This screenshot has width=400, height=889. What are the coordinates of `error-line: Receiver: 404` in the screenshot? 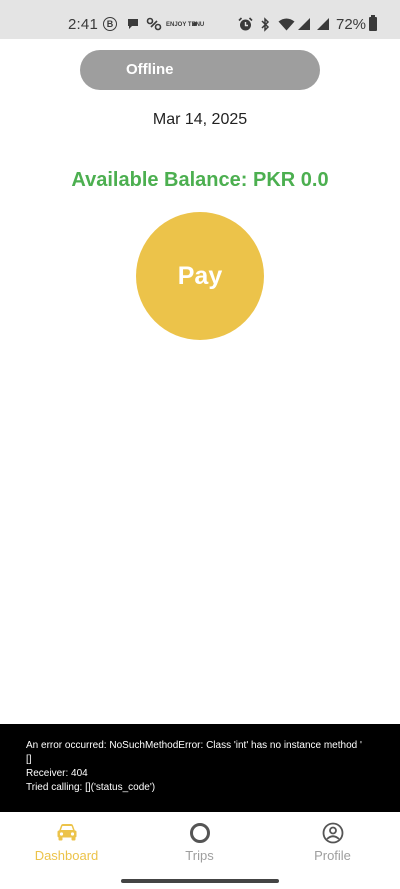 It's located at (57, 773).